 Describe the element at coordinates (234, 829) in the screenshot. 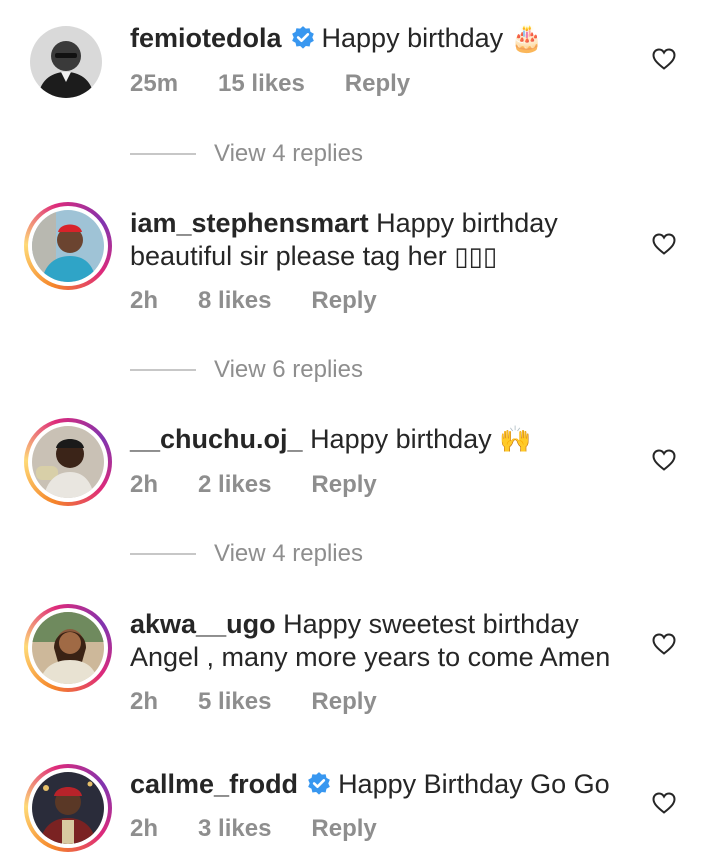

I see `comment-likes: 3 likes` at that location.